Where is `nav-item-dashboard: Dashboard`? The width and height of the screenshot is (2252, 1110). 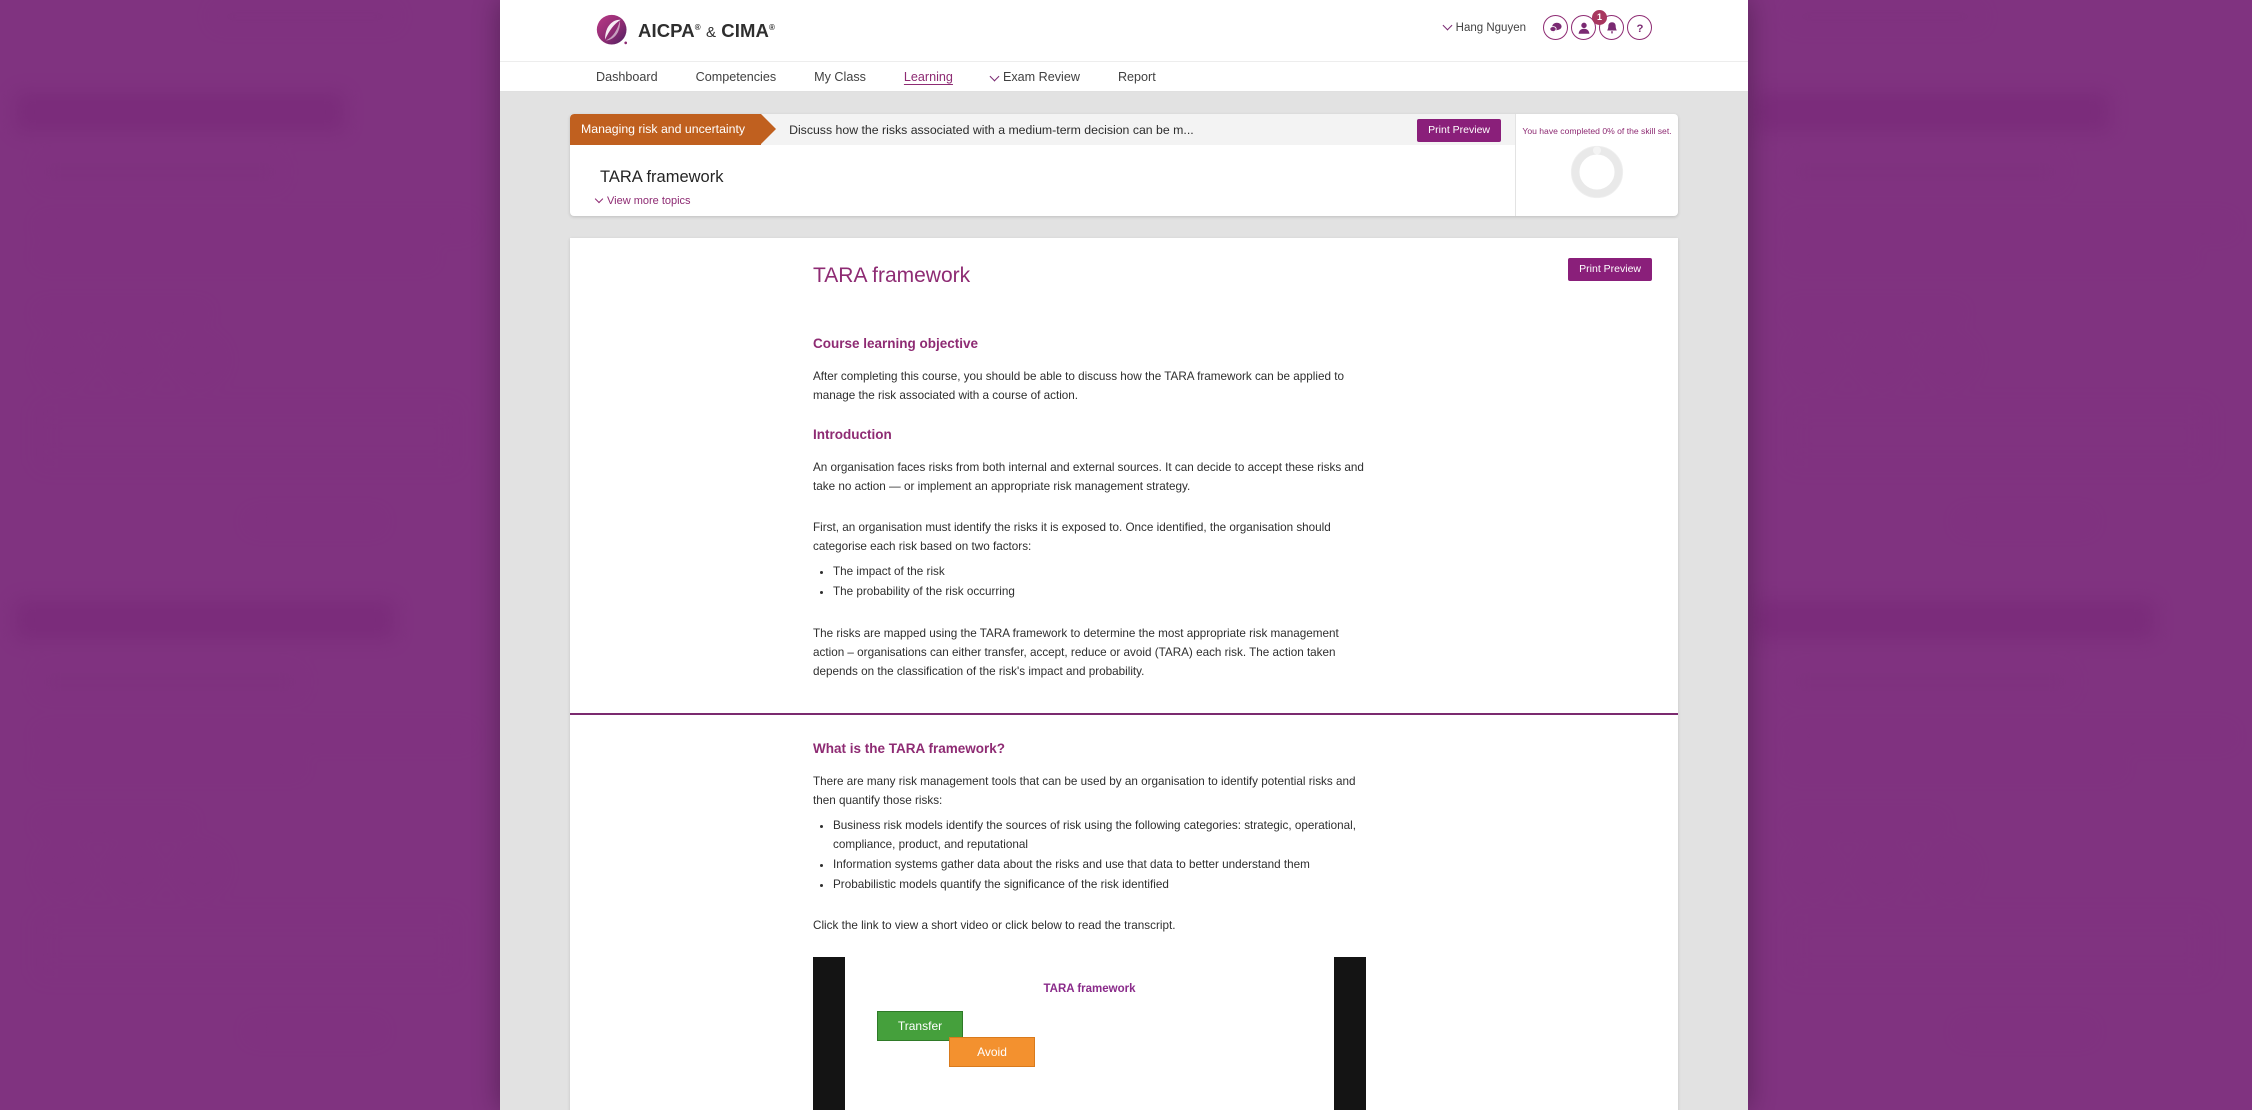
nav-item-dashboard: Dashboard is located at coordinates (627, 77).